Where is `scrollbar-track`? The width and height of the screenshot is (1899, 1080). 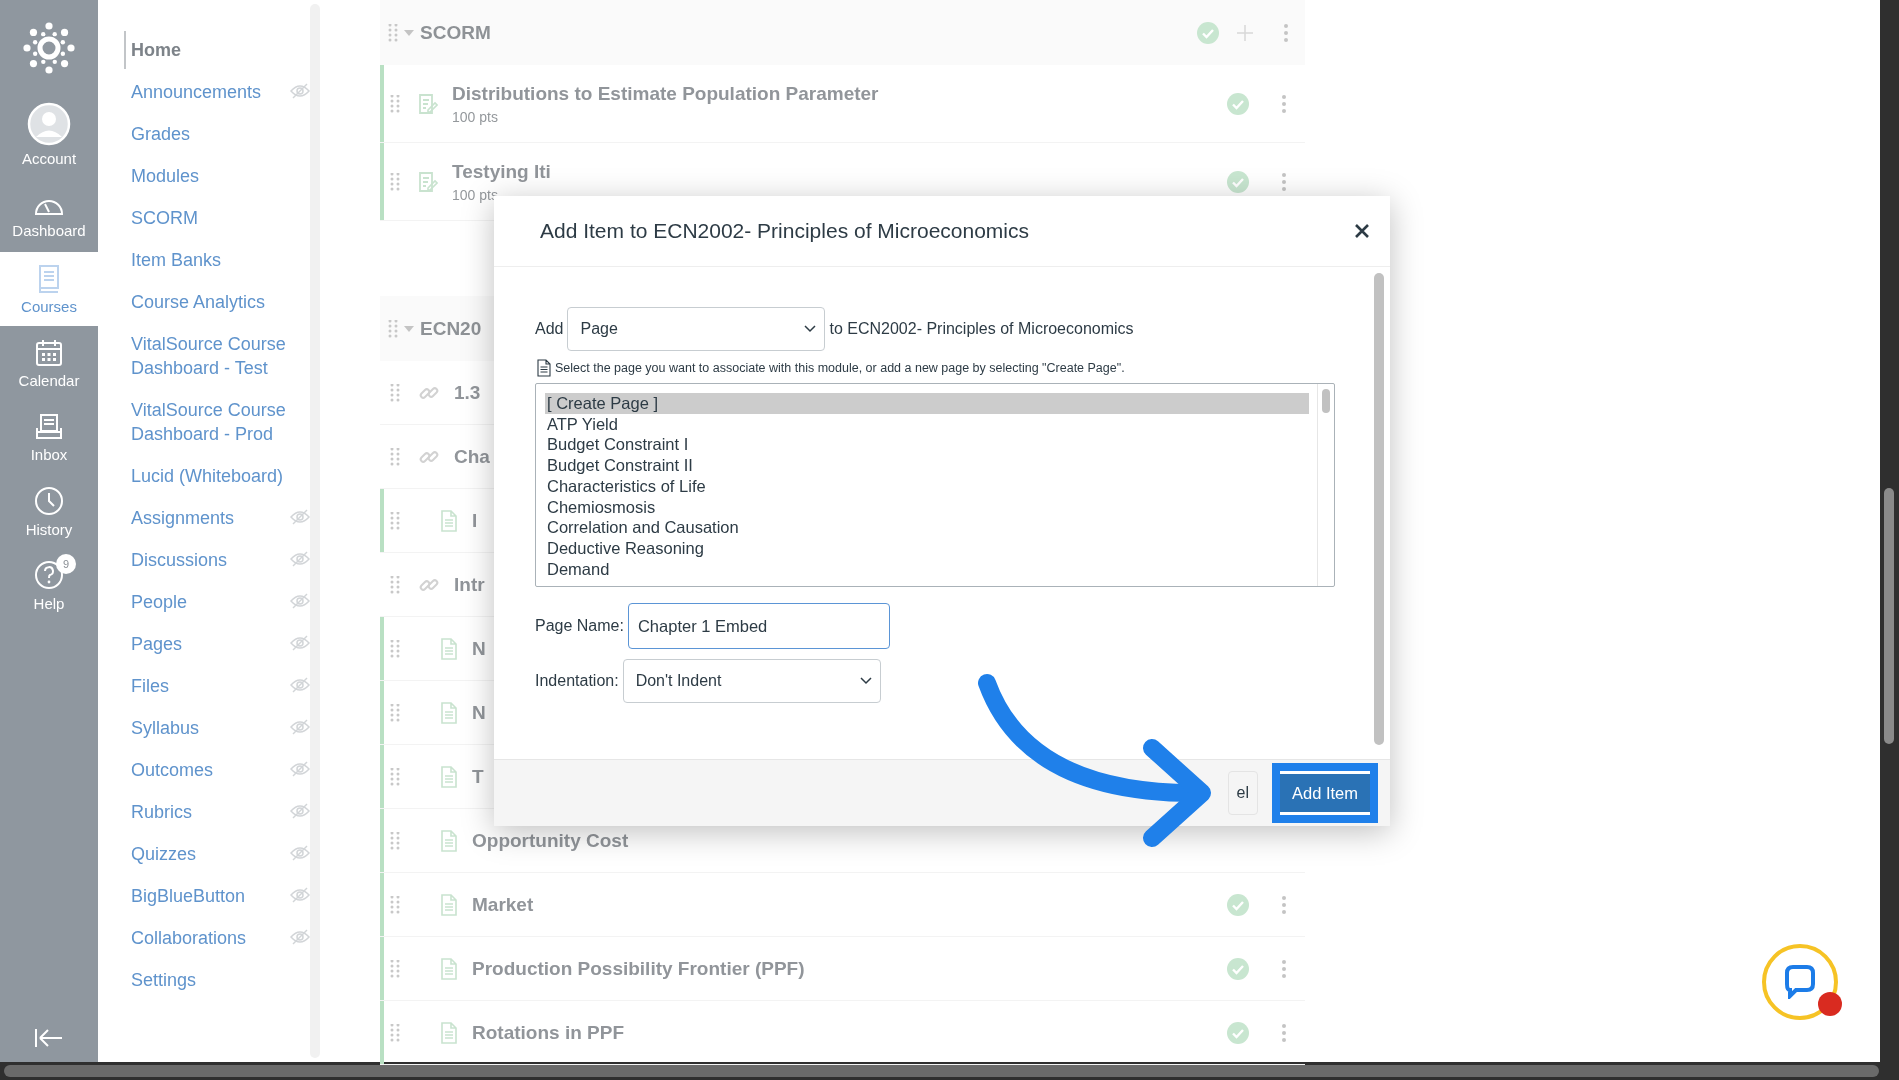 scrollbar-track is located at coordinates (315, 531).